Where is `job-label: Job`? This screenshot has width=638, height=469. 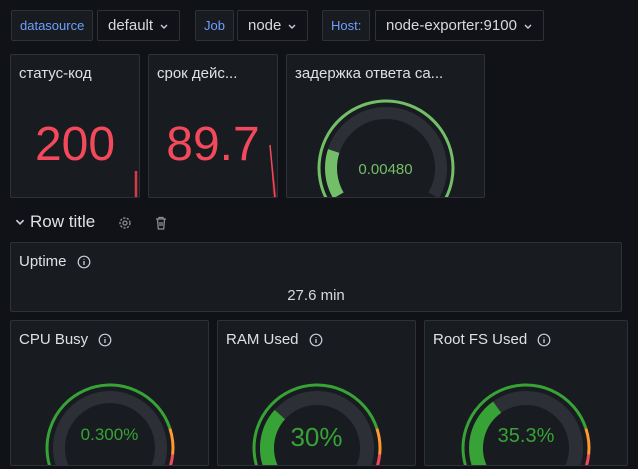
job-label: Job is located at coordinates (214, 25).